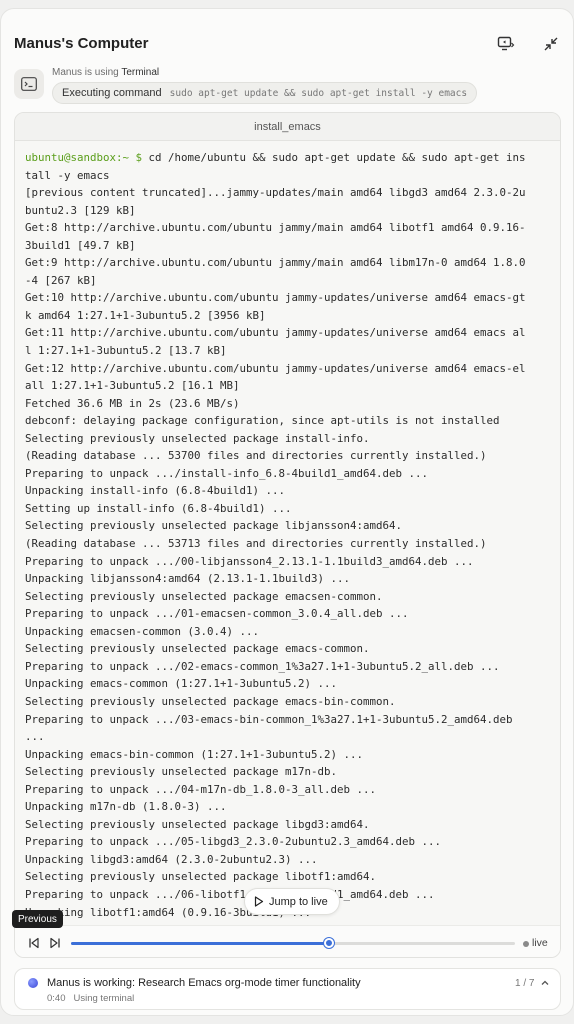  Describe the element at coordinates (506, 44) in the screenshot. I see `monitor-icon` at that location.